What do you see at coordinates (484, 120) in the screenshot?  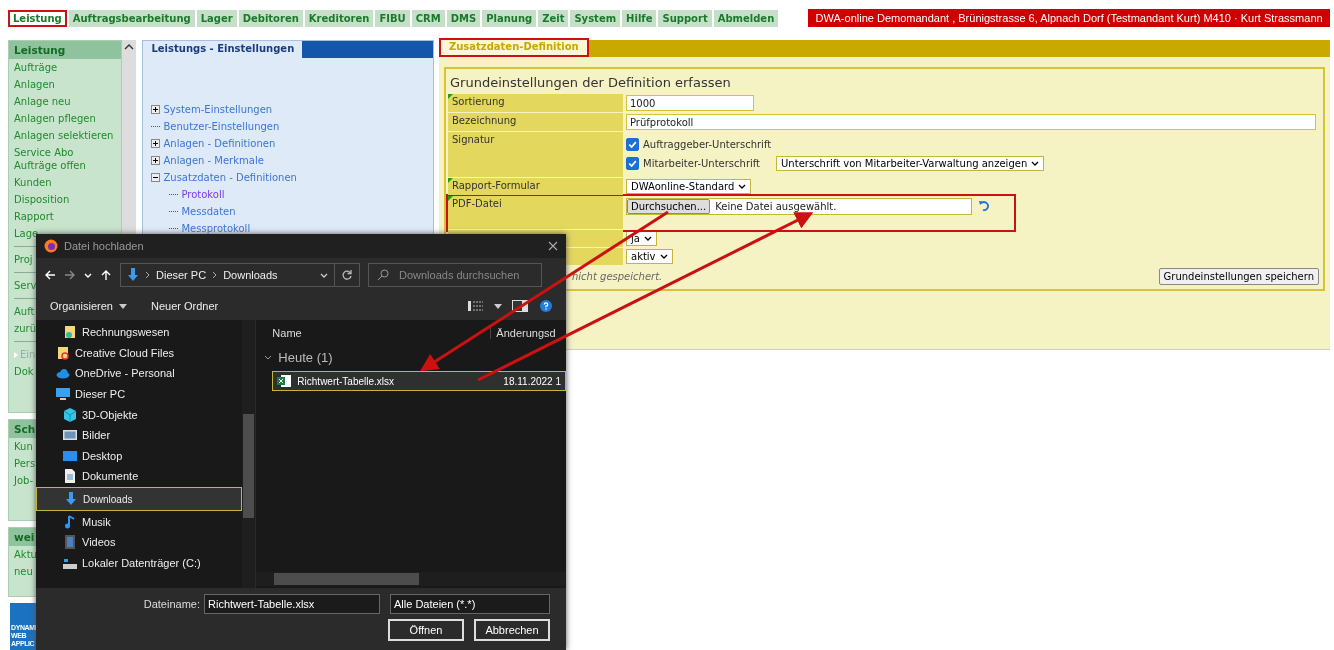 I see `field-label: Bezeichnung` at bounding box center [484, 120].